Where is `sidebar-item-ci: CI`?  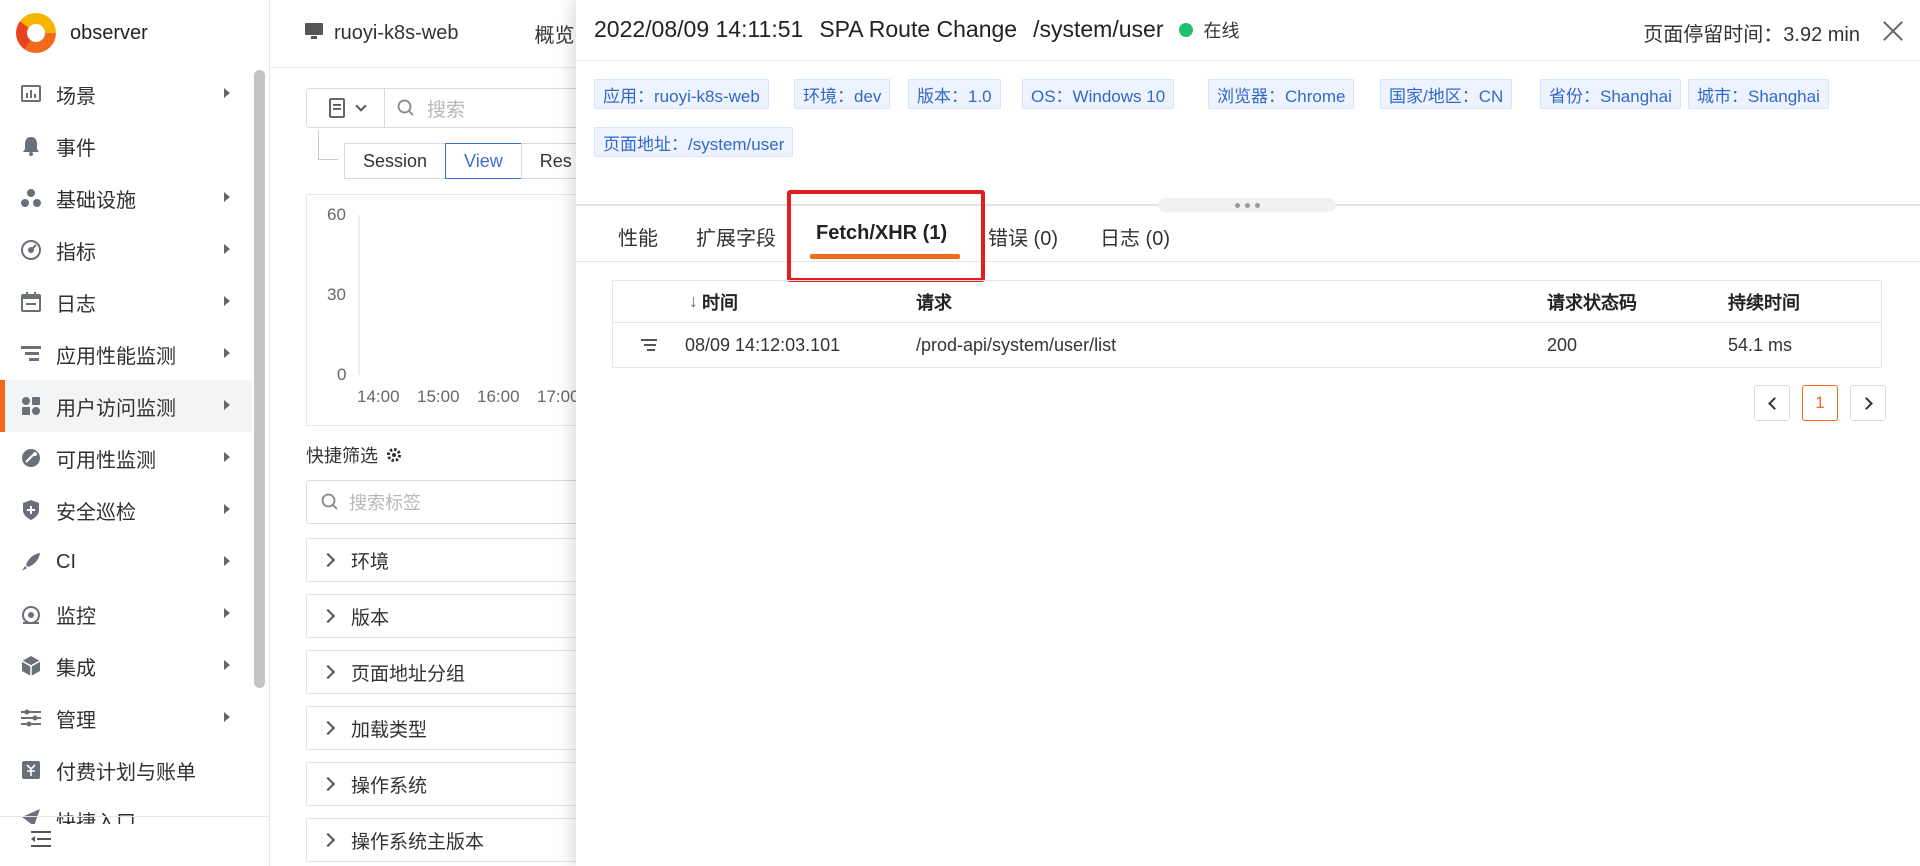
sidebar-item-ci: CI is located at coordinates (126, 562).